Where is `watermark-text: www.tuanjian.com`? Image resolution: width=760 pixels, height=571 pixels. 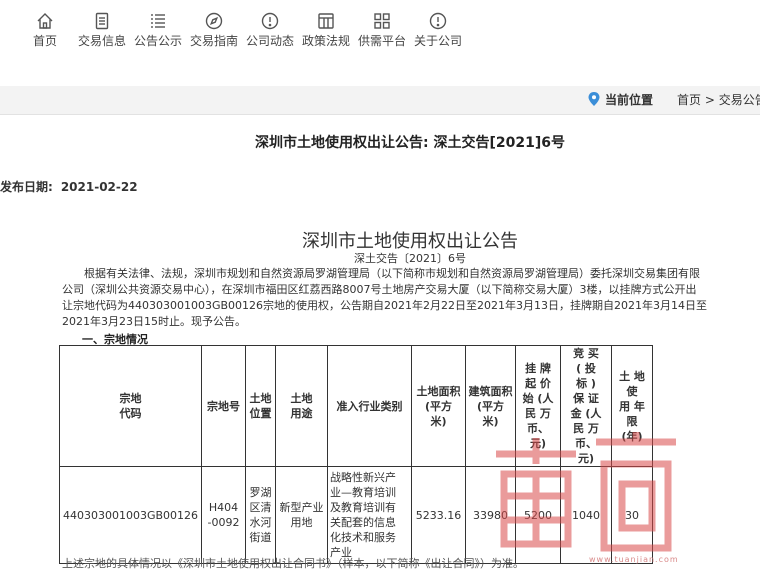 watermark-text: www.tuanjian.com is located at coordinates (634, 559).